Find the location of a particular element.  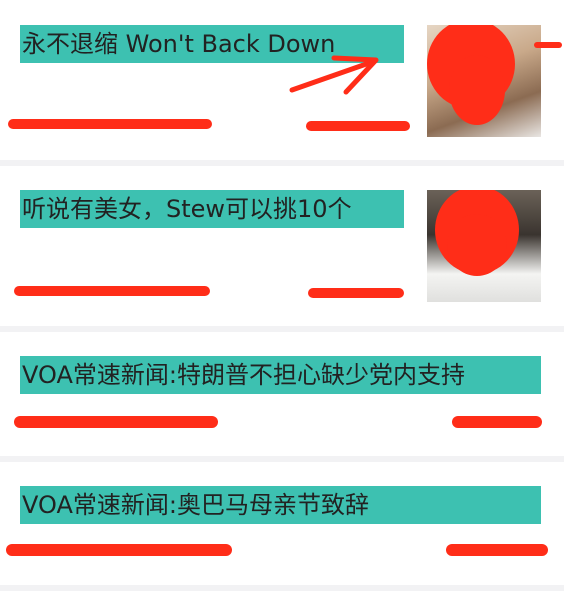

article-title: VOA常速新闻:特朗普不担心缺少党内支持 is located at coordinates (280, 375).